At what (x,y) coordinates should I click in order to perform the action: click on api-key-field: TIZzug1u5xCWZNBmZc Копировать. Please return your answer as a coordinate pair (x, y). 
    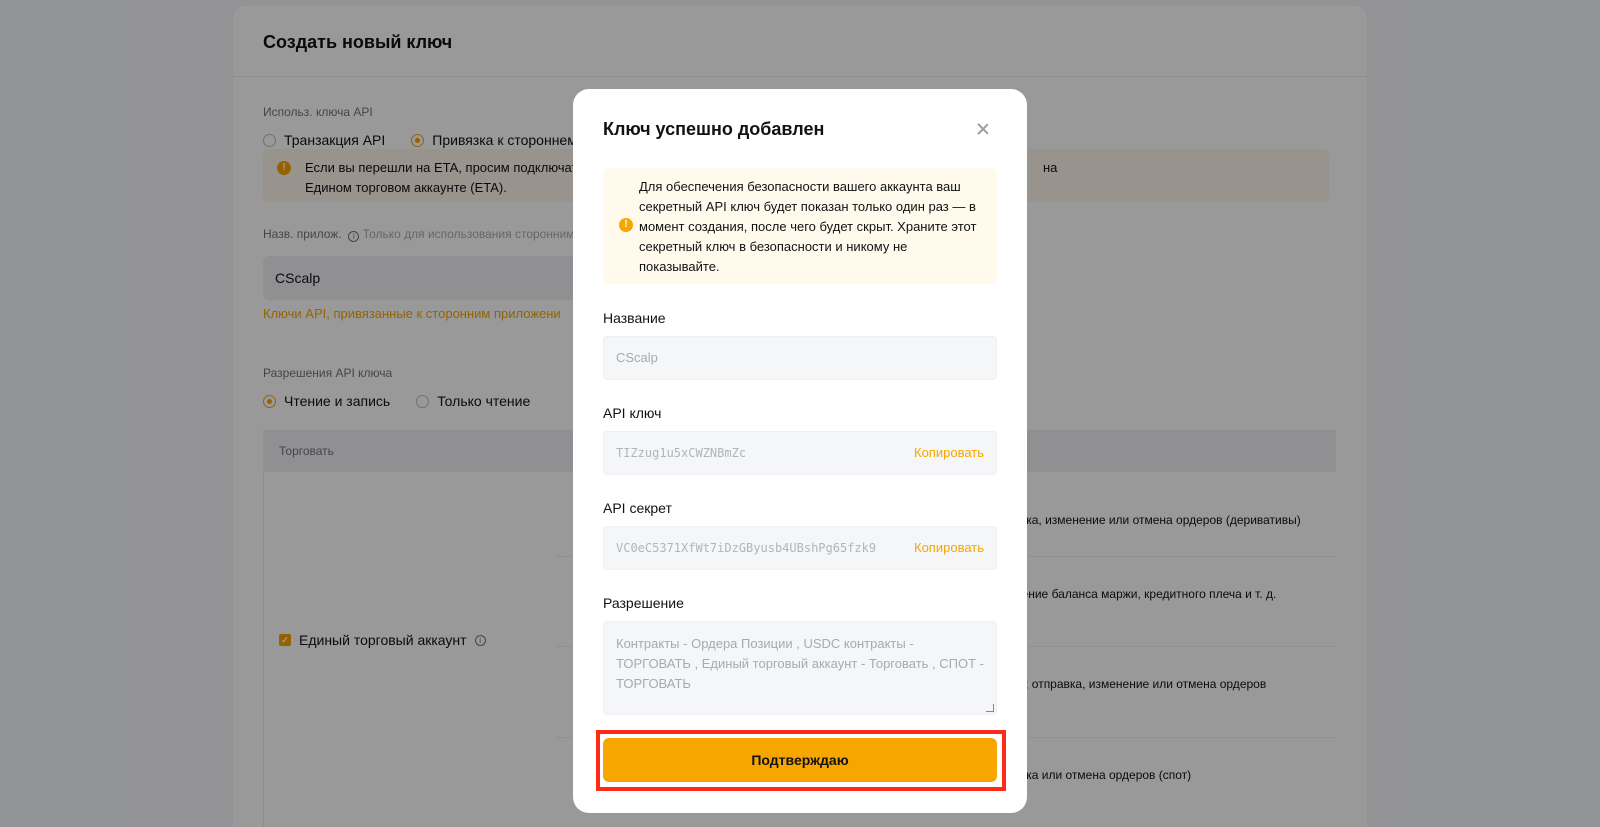
    Looking at the image, I should click on (800, 453).